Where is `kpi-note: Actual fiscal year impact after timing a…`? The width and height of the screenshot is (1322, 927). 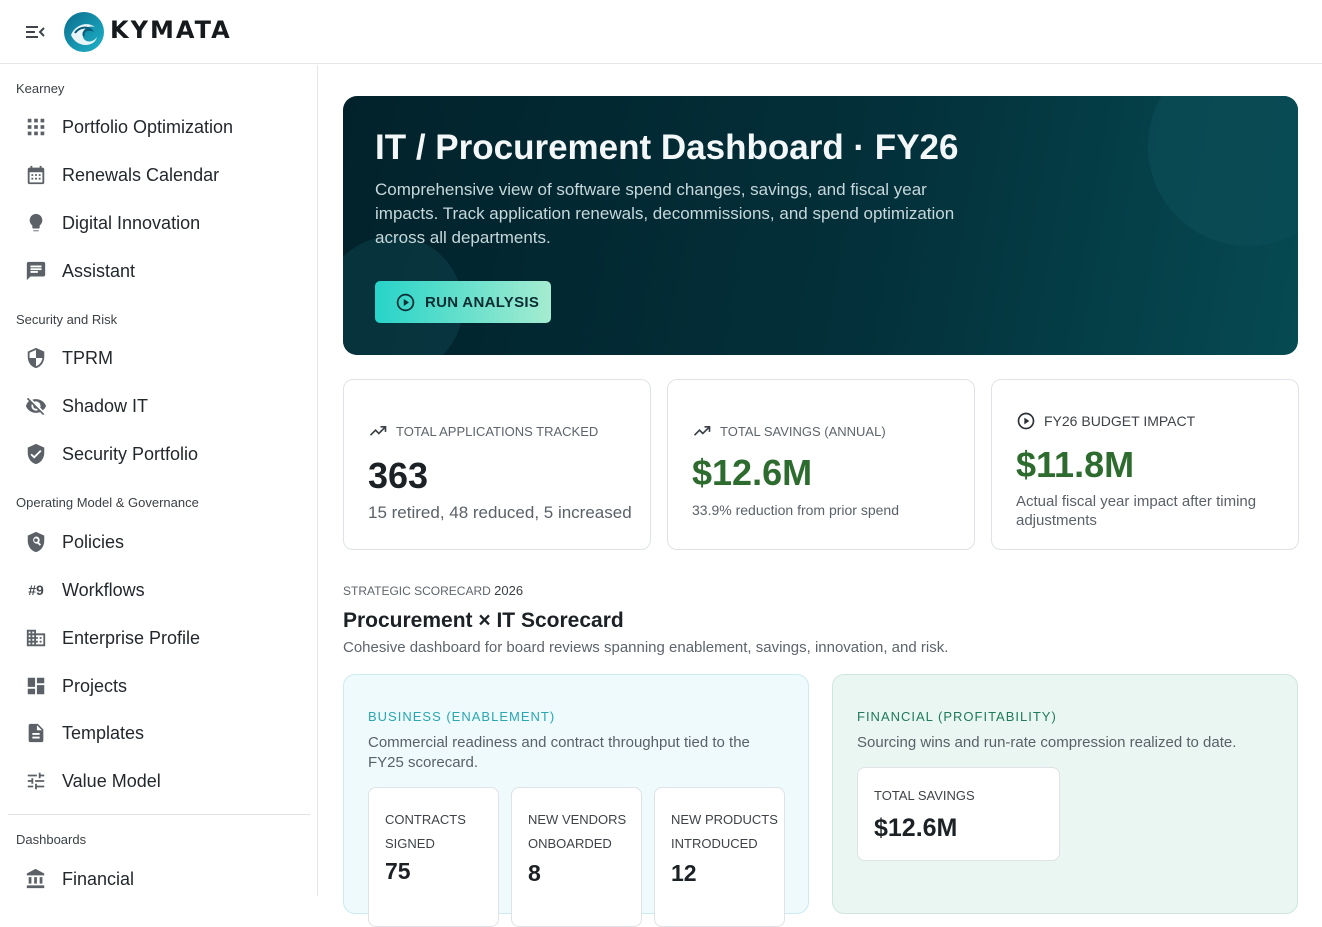
kpi-note: Actual fiscal year impact after timing a… is located at coordinates (1136, 511).